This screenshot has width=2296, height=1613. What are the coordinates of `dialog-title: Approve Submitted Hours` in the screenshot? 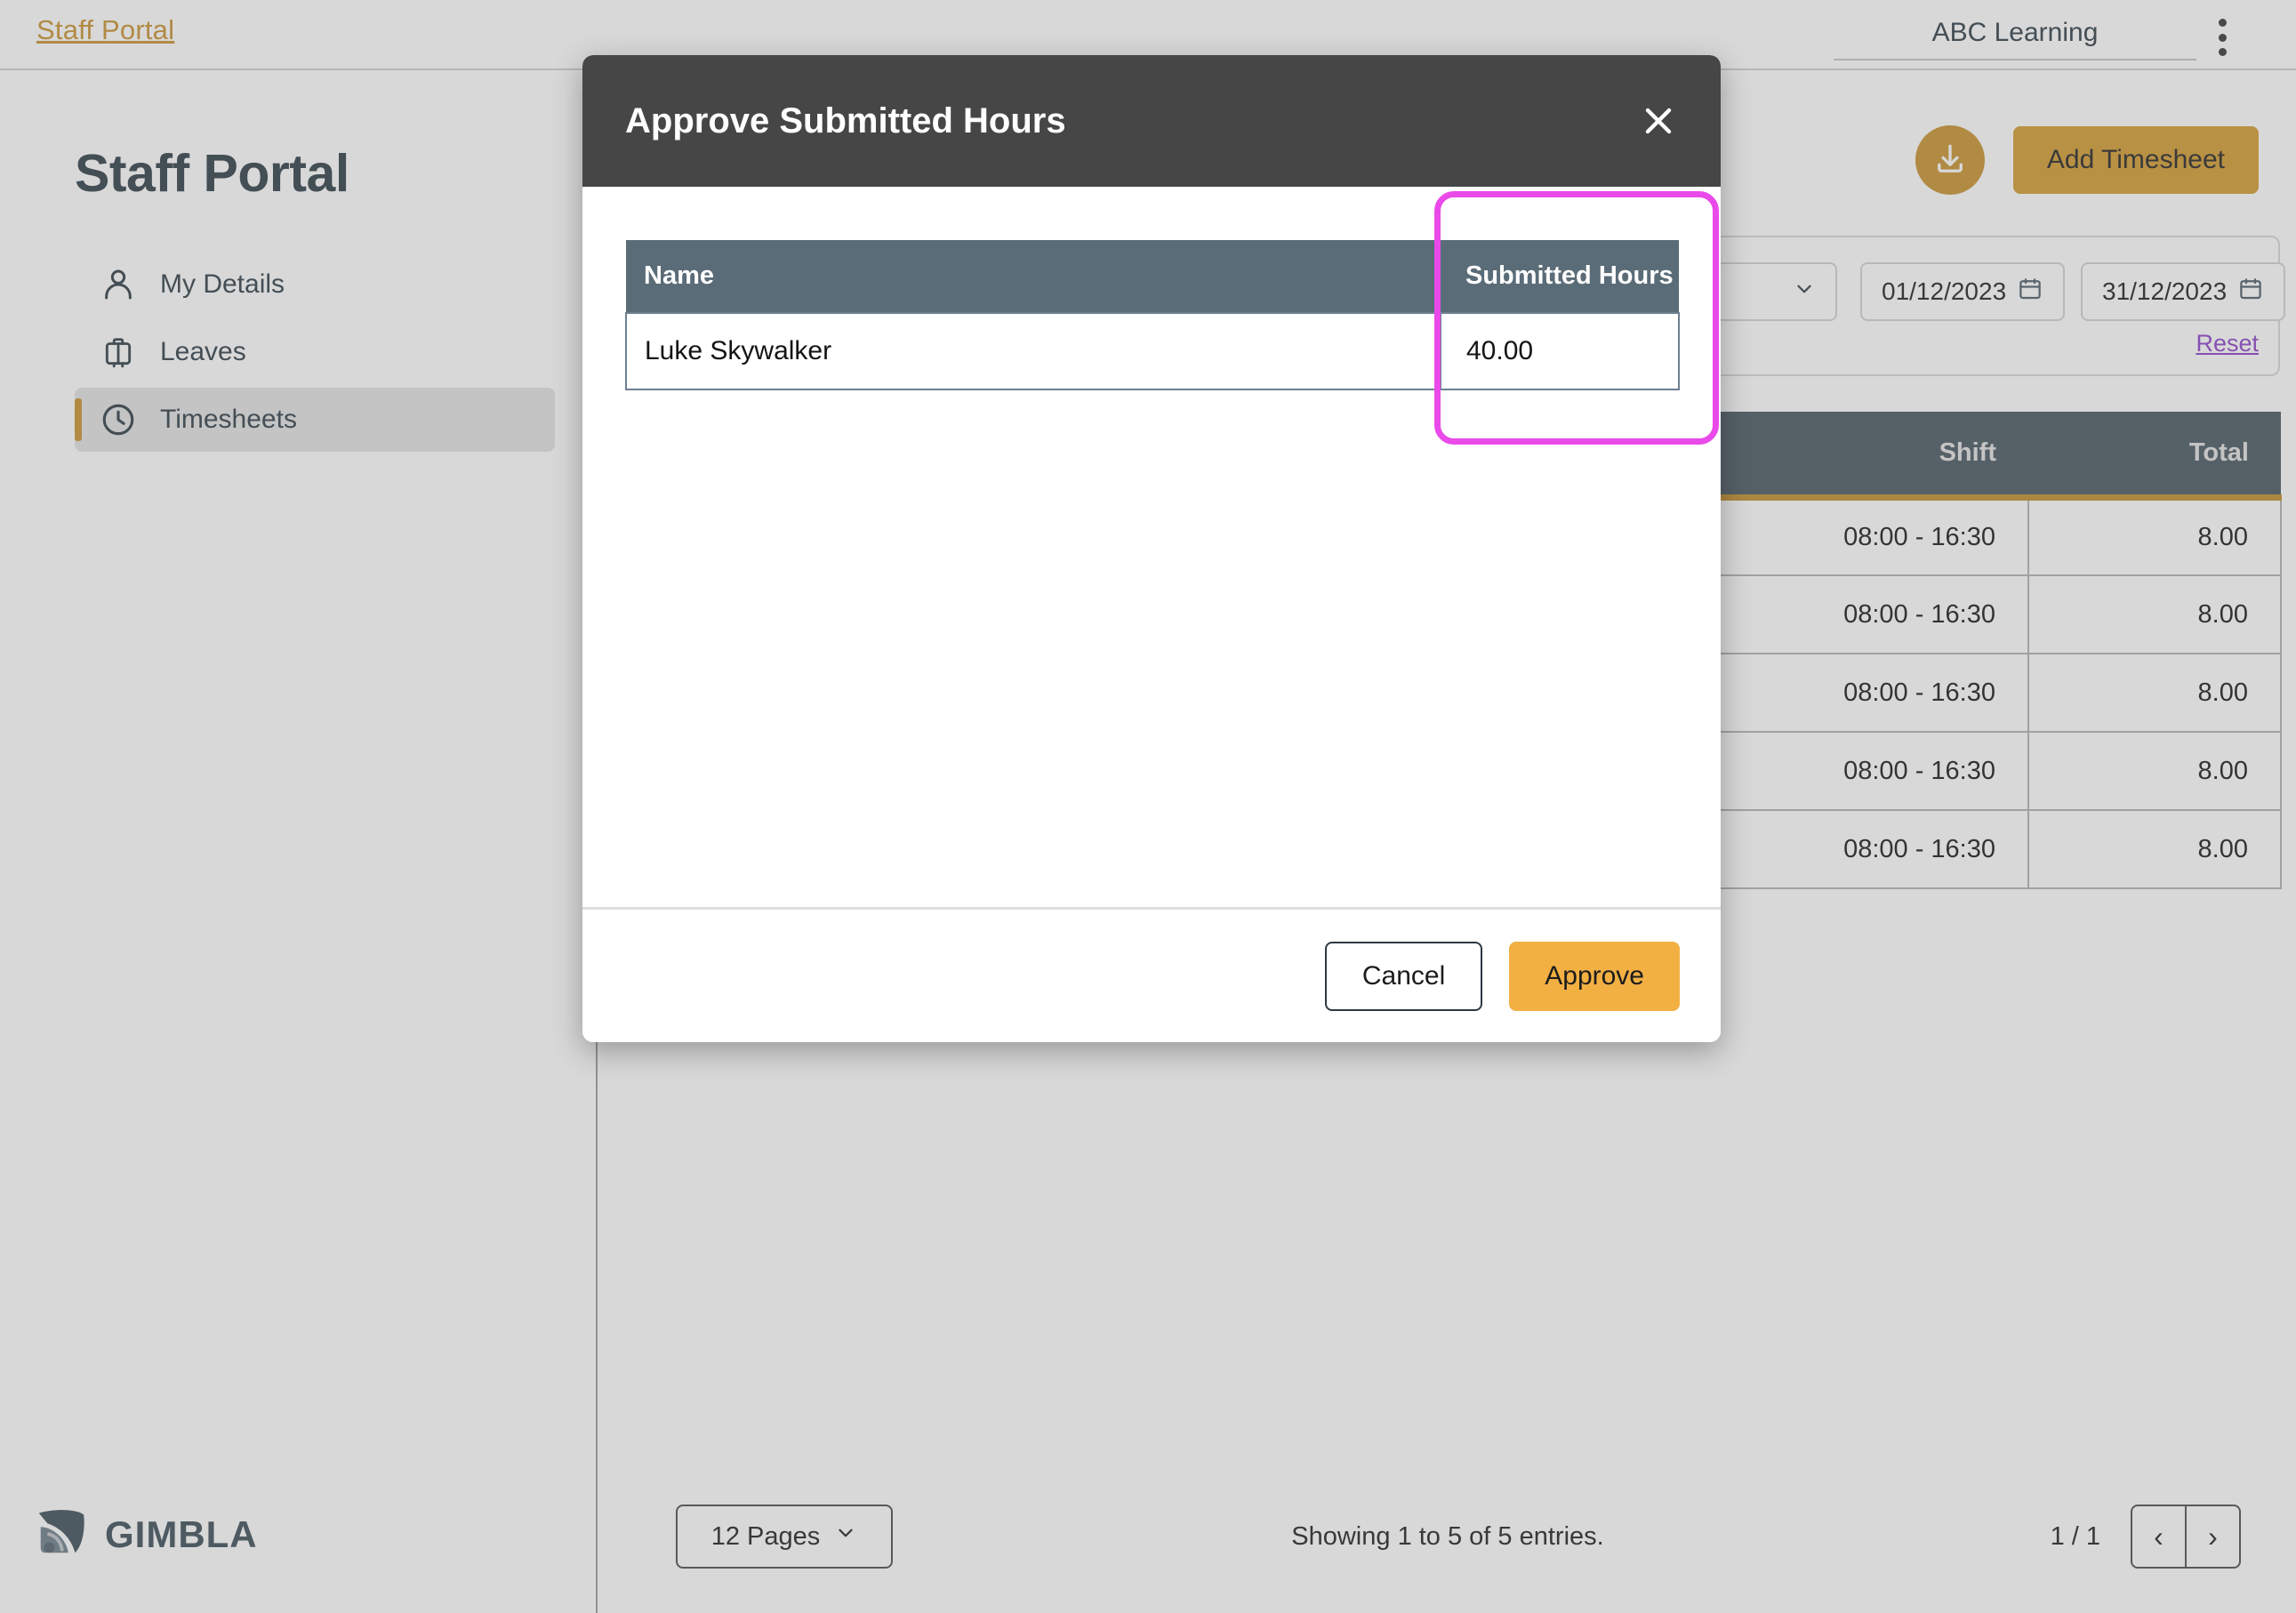 It's located at (845, 120).